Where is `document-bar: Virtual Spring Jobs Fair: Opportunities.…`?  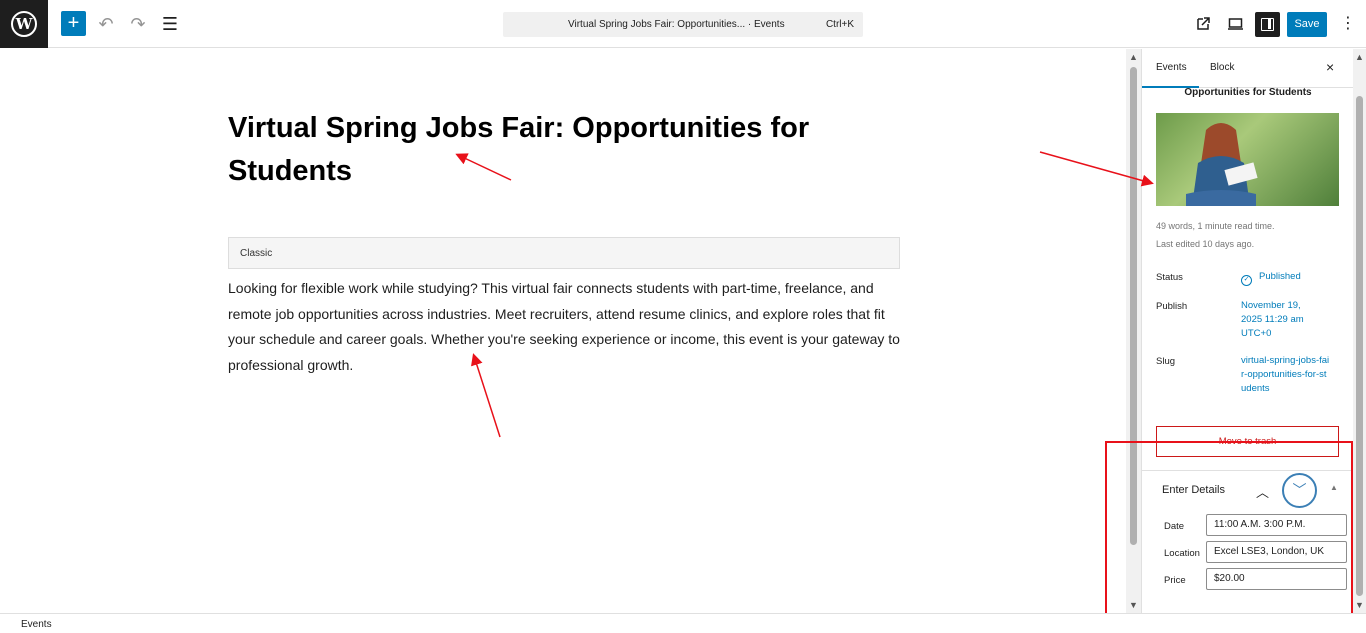
document-bar: Virtual Spring Jobs Fair: Opportunities.… is located at coordinates (683, 24).